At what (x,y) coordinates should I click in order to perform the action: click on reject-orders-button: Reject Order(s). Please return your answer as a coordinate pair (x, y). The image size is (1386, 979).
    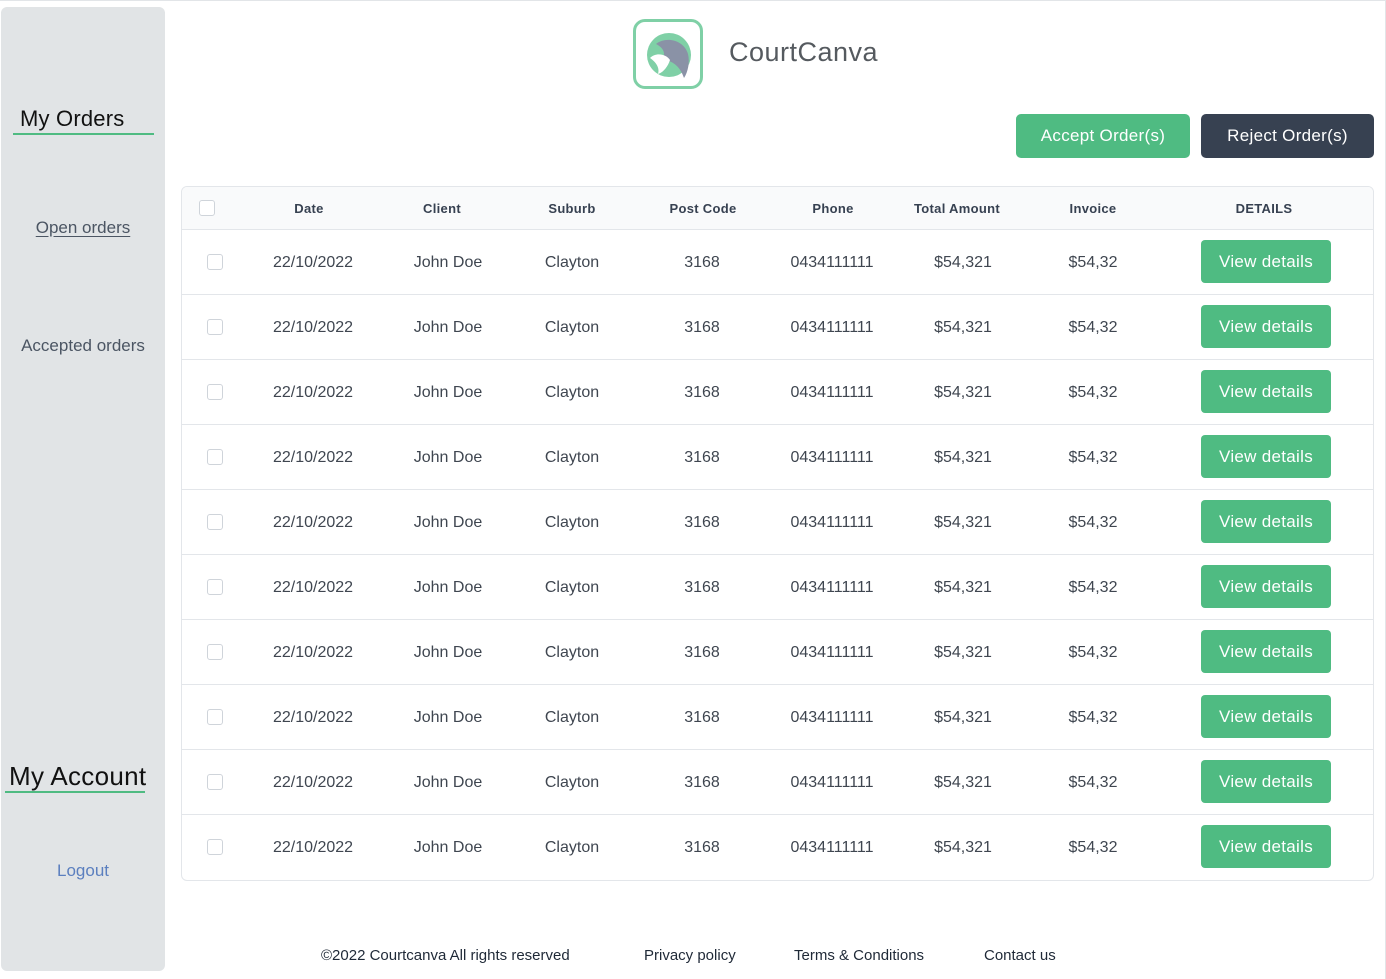
    Looking at the image, I should click on (1287, 136).